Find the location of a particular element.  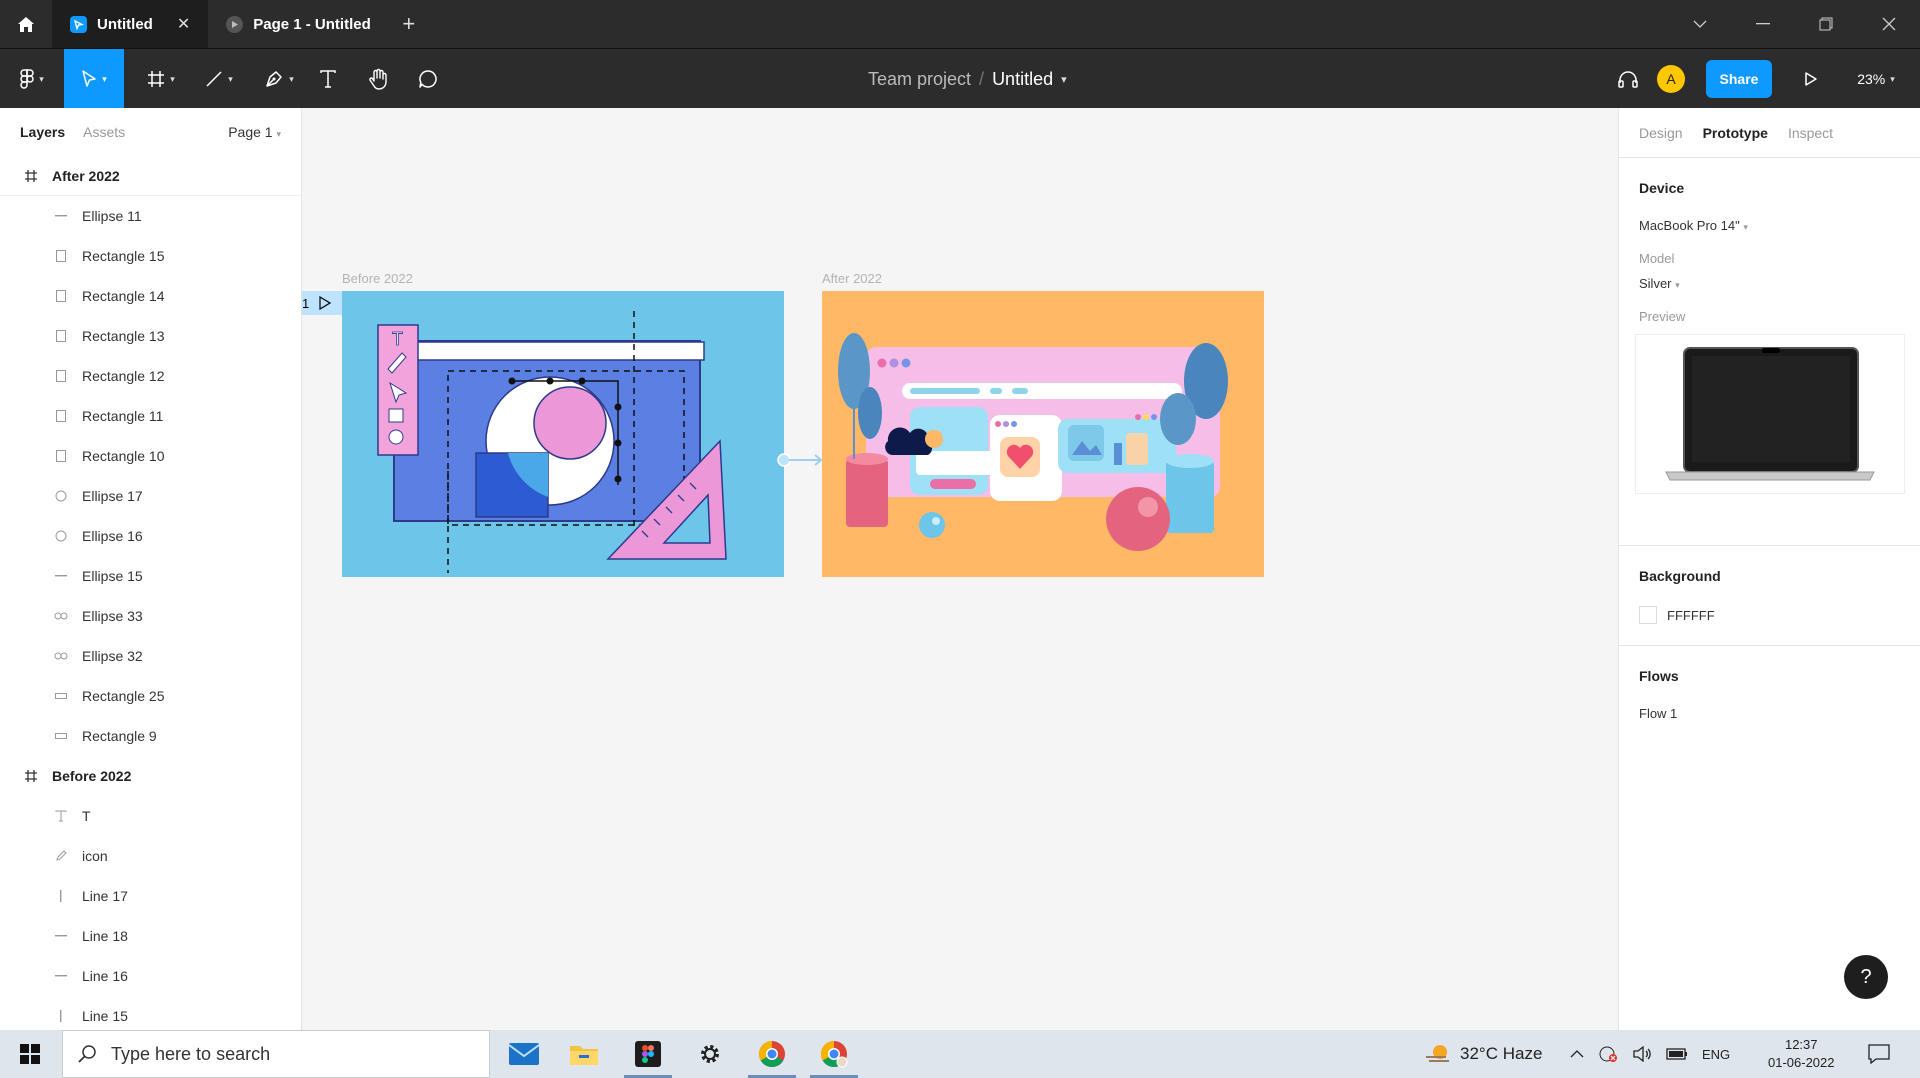

settings-app is located at coordinates (710, 1054).